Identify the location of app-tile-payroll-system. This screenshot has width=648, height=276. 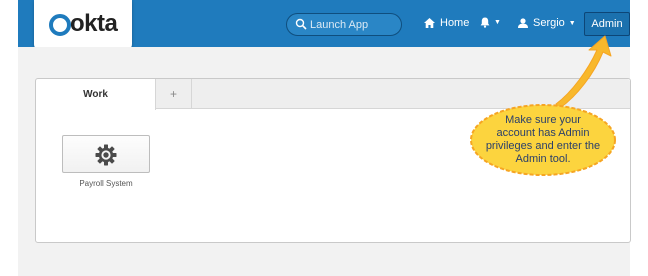
(106, 154).